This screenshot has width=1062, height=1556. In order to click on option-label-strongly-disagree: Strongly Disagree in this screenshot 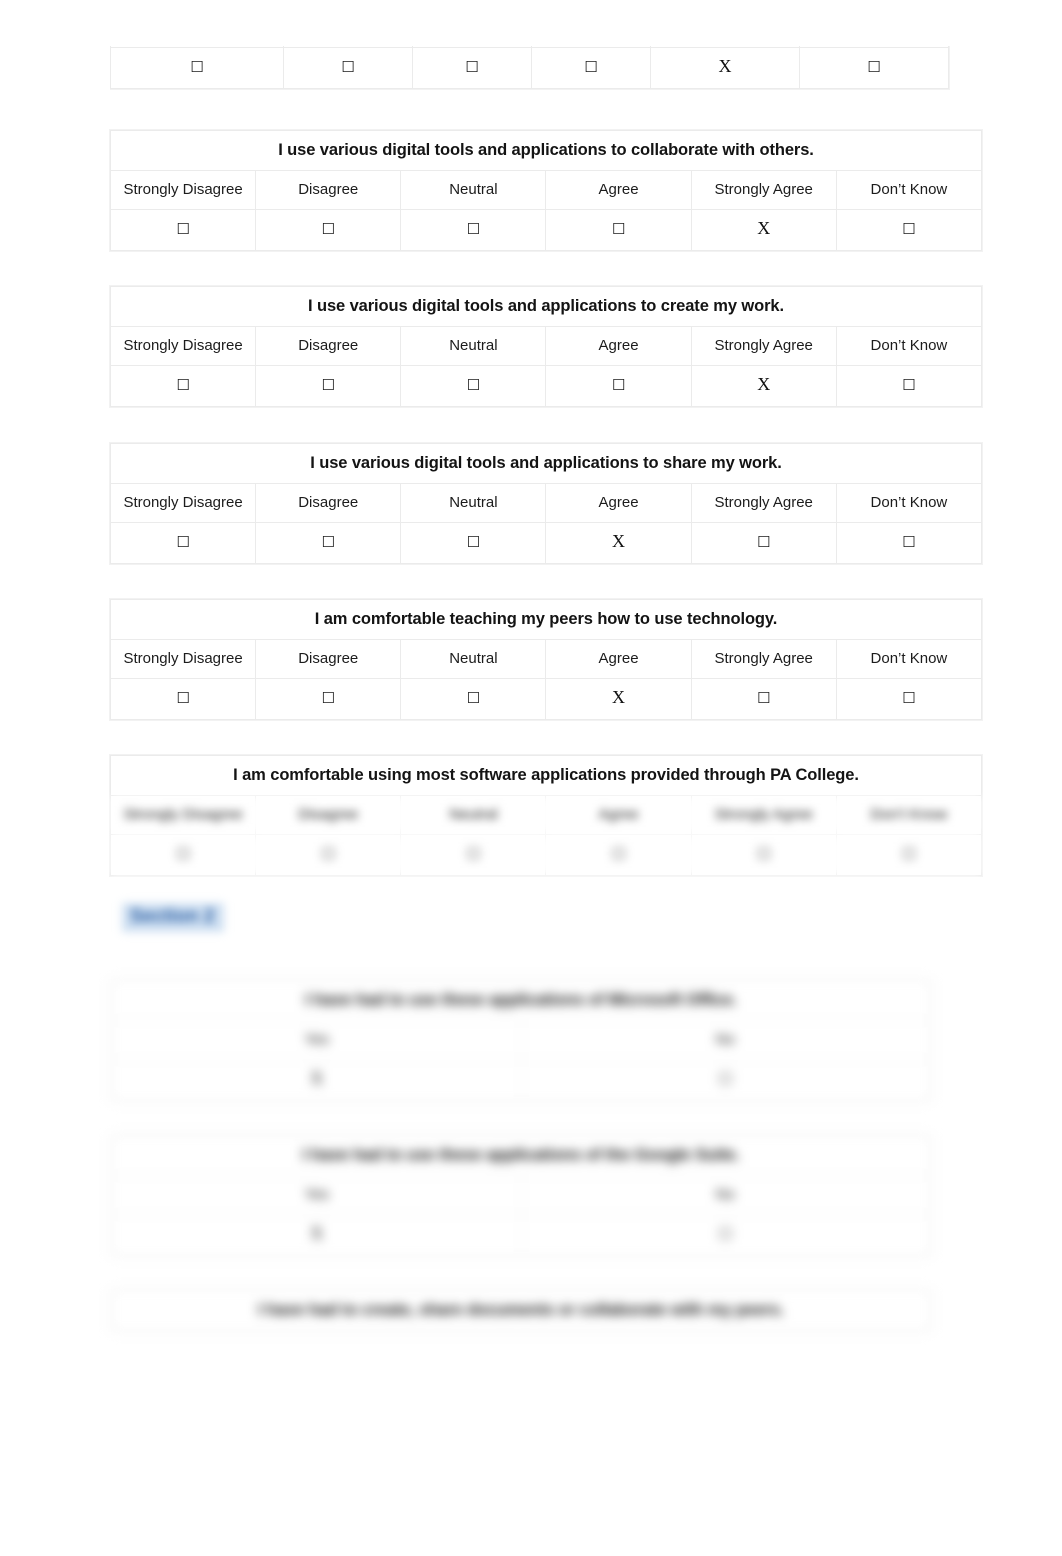, I will do `click(183, 346)`.